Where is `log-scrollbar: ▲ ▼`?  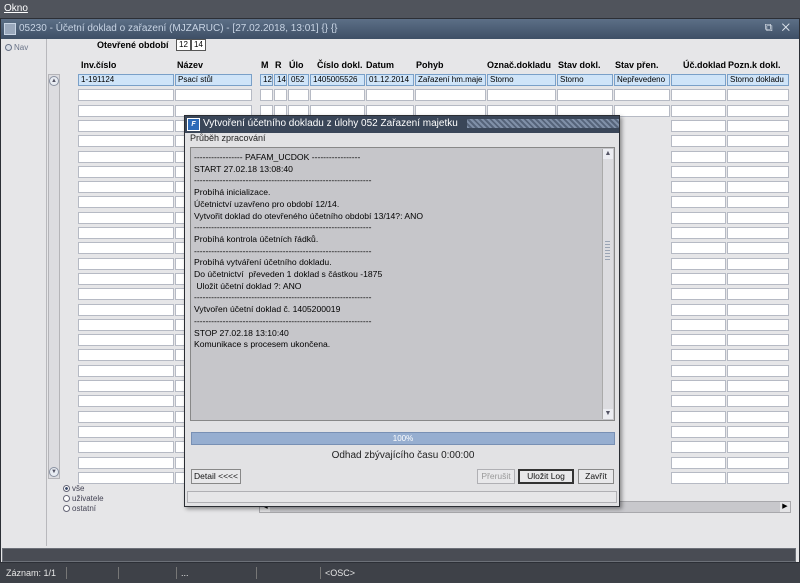 log-scrollbar: ▲ ▼ is located at coordinates (607, 284).